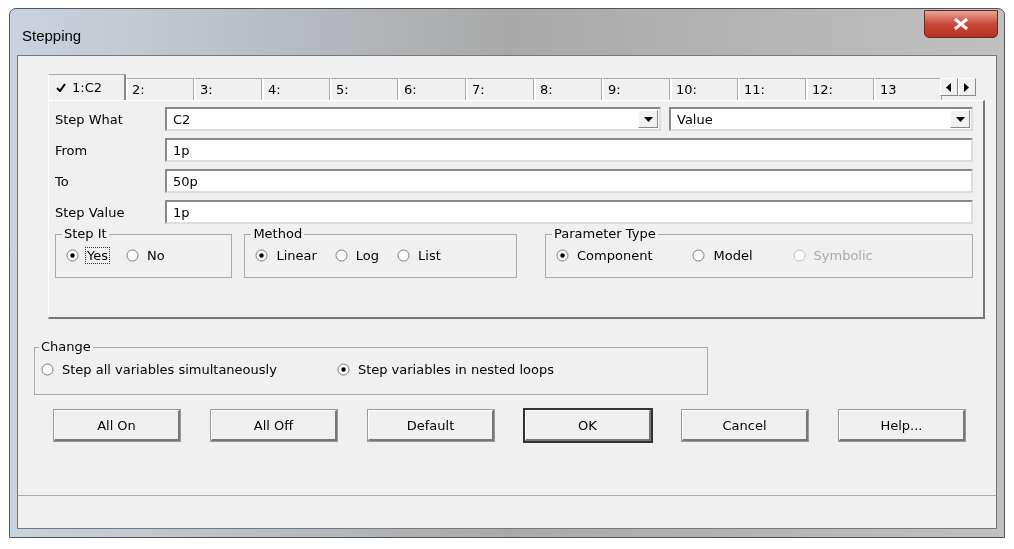 The height and width of the screenshot is (549, 1014). Describe the element at coordinates (446, 369) in the screenshot. I see `radio-button: Step variables in nested loops` at that location.